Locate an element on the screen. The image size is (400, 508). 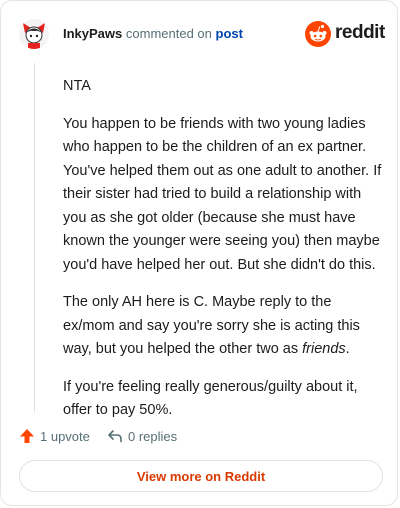
replies-button: 0 replies is located at coordinates (142, 436).